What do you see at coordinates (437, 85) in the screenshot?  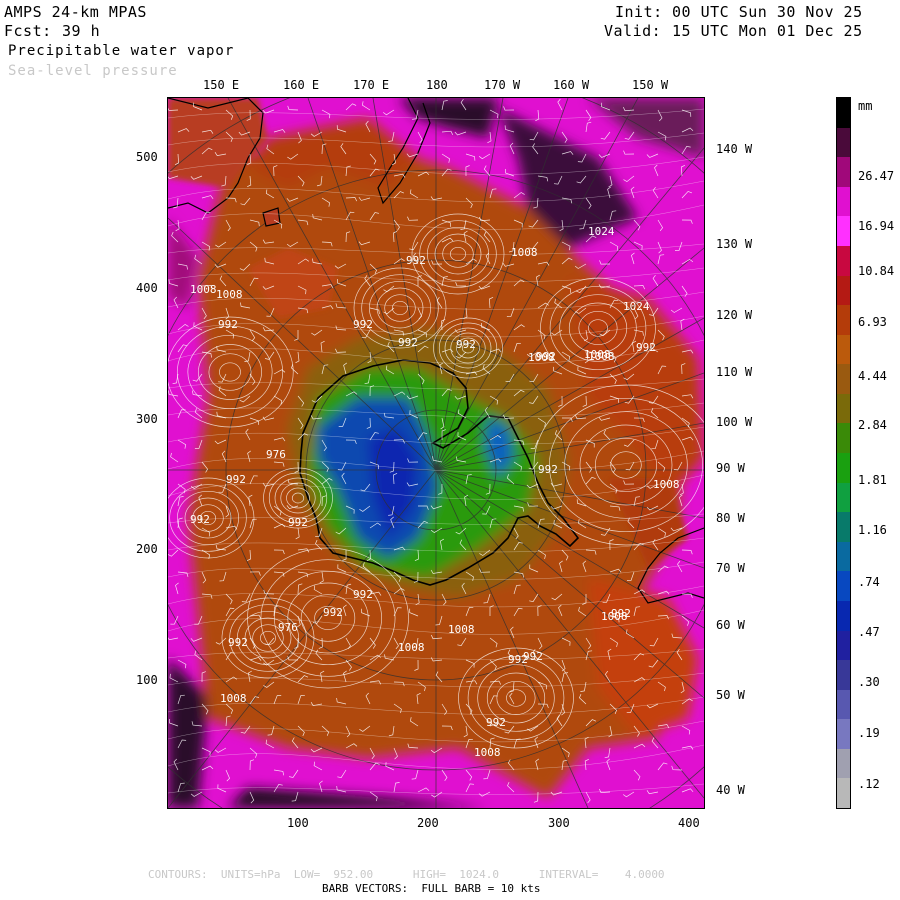 I see `lon-label-top: 180` at bounding box center [437, 85].